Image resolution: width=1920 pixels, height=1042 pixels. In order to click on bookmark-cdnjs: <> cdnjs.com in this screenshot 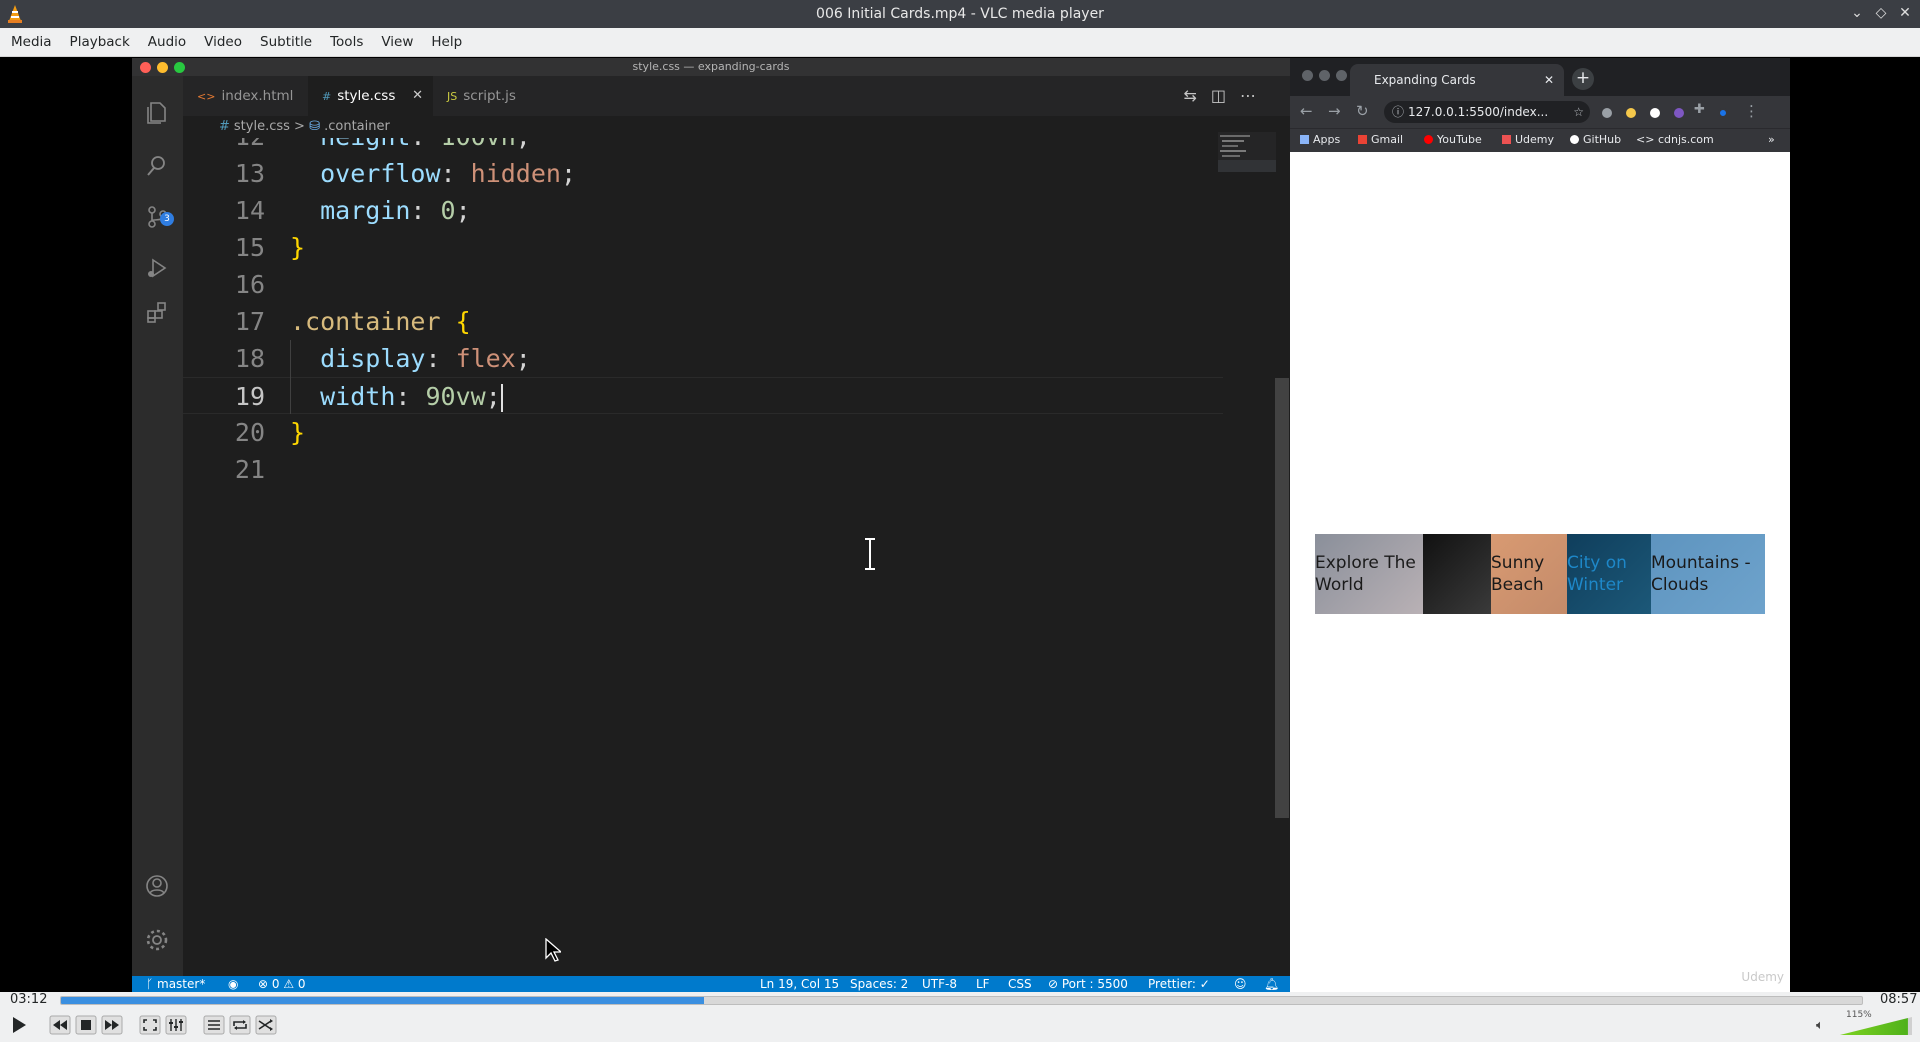, I will do `click(1675, 139)`.